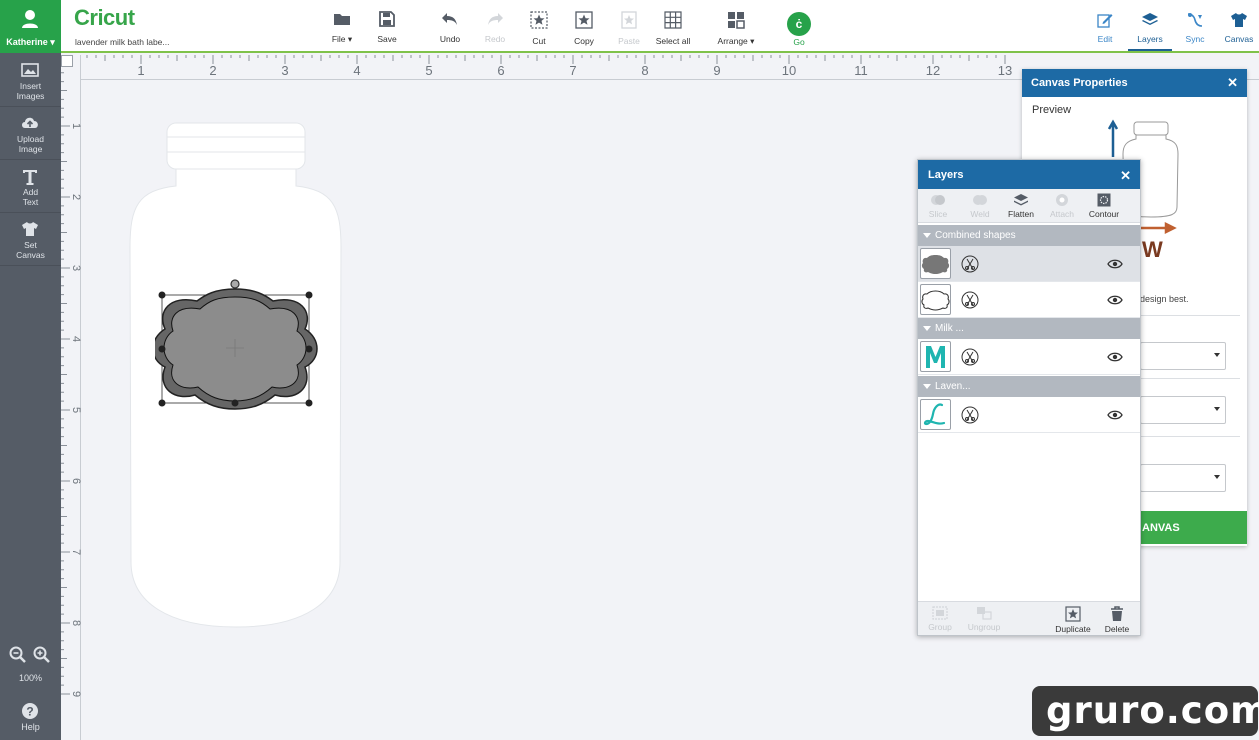  I want to click on arrange-menu-button: Arrange ▾, so click(736, 29).